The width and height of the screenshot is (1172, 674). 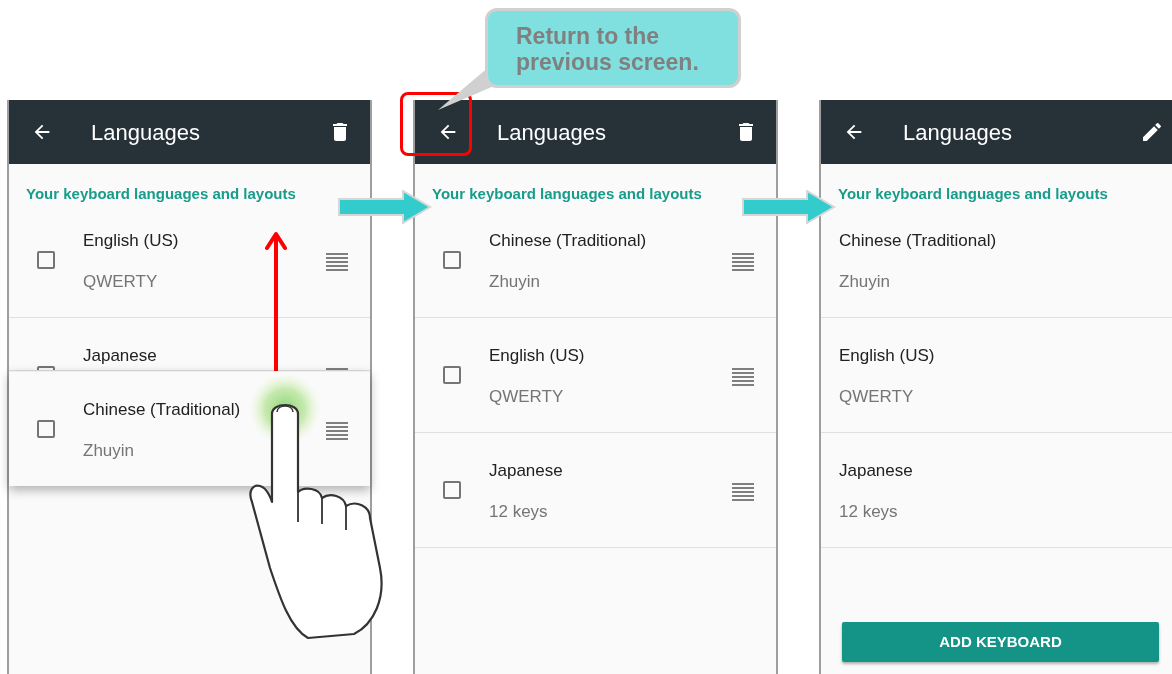 What do you see at coordinates (1152, 132) in the screenshot?
I see `pencil-icon` at bounding box center [1152, 132].